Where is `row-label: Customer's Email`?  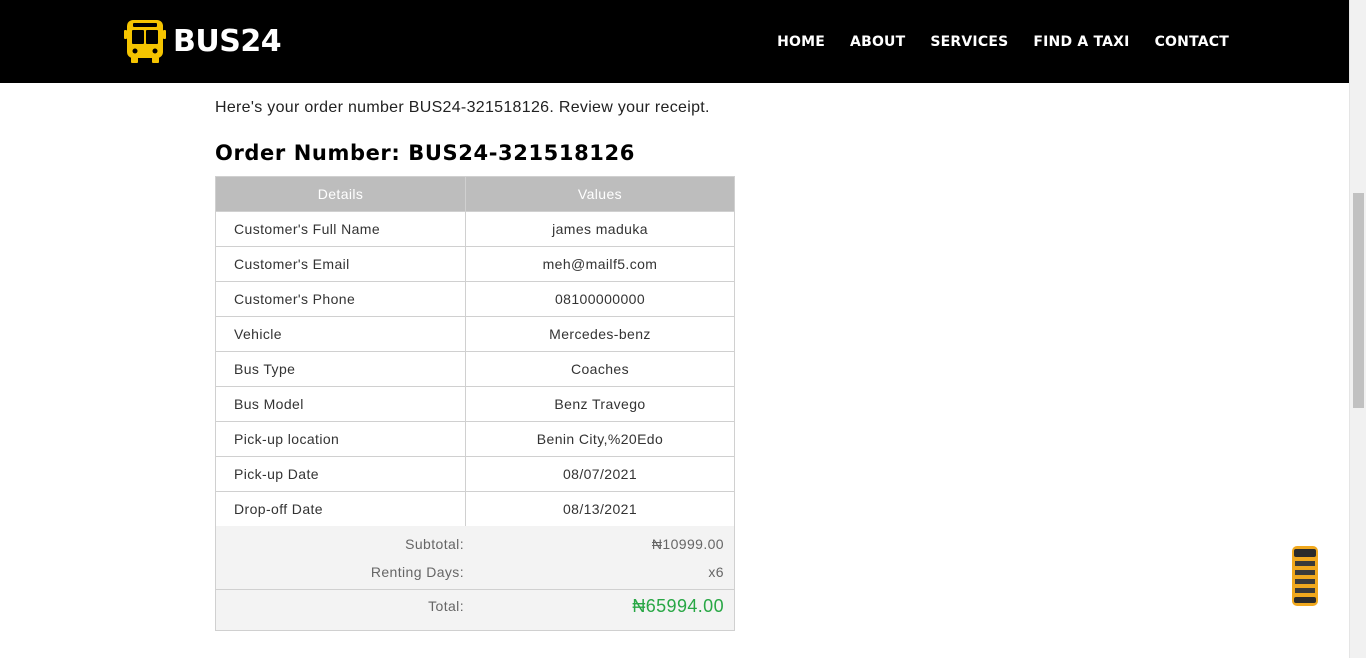
row-label: Customer's Email is located at coordinates (340, 264).